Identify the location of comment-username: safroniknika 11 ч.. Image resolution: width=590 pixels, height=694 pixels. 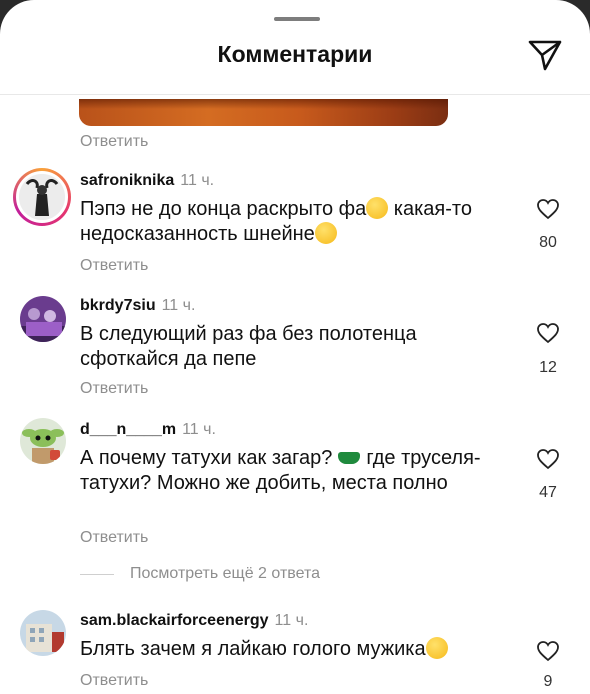
(147, 181).